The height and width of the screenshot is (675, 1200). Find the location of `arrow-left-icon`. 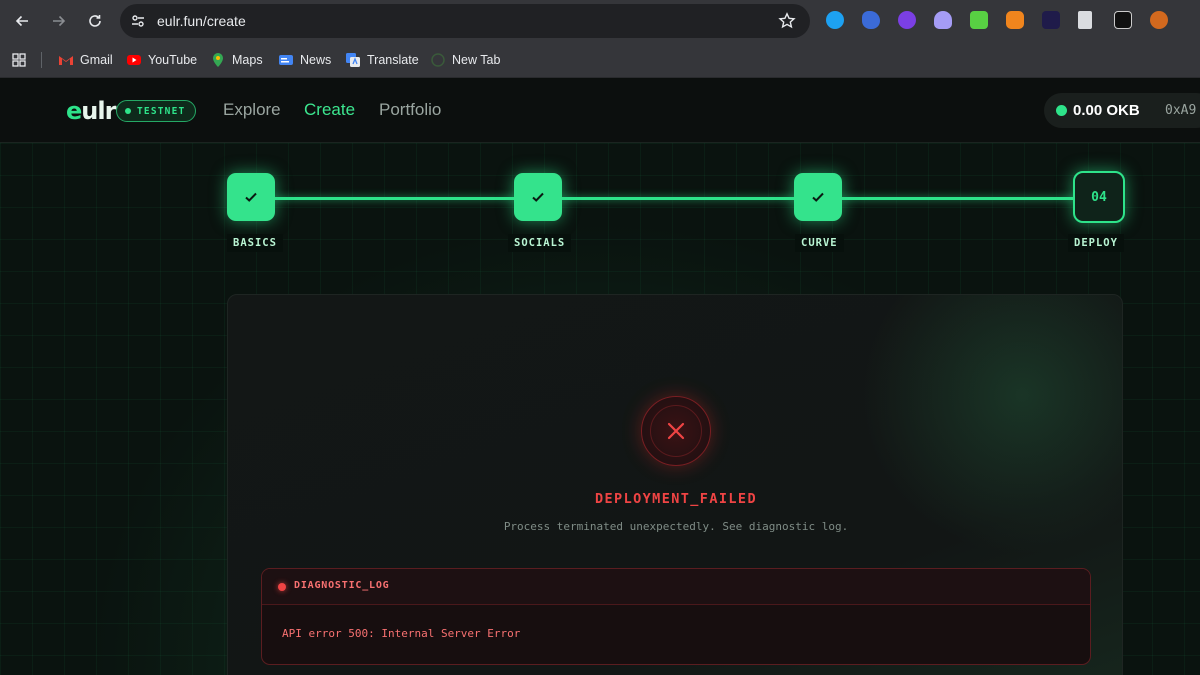

arrow-left-icon is located at coordinates (21, 21).